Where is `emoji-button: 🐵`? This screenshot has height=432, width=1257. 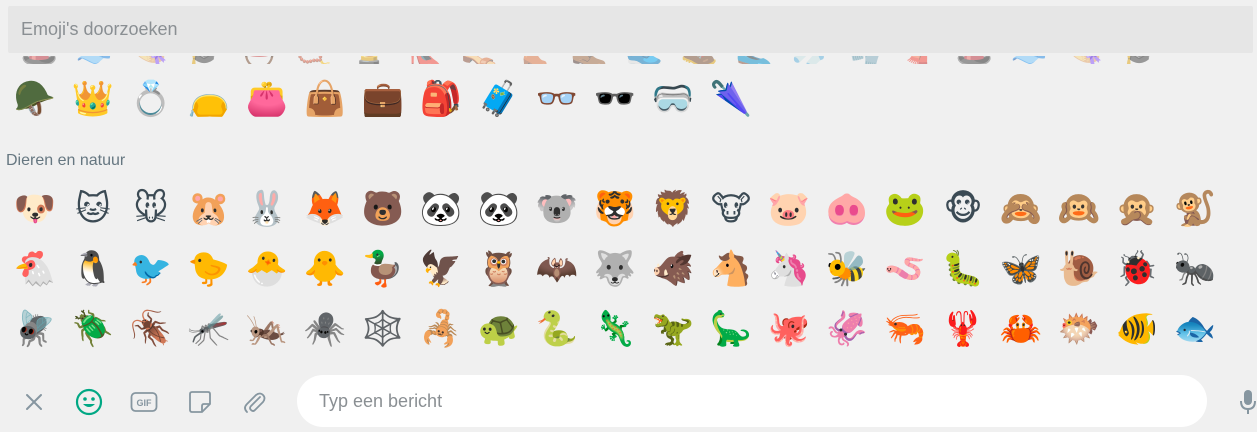
emoji-button: 🐵 is located at coordinates (963, 209).